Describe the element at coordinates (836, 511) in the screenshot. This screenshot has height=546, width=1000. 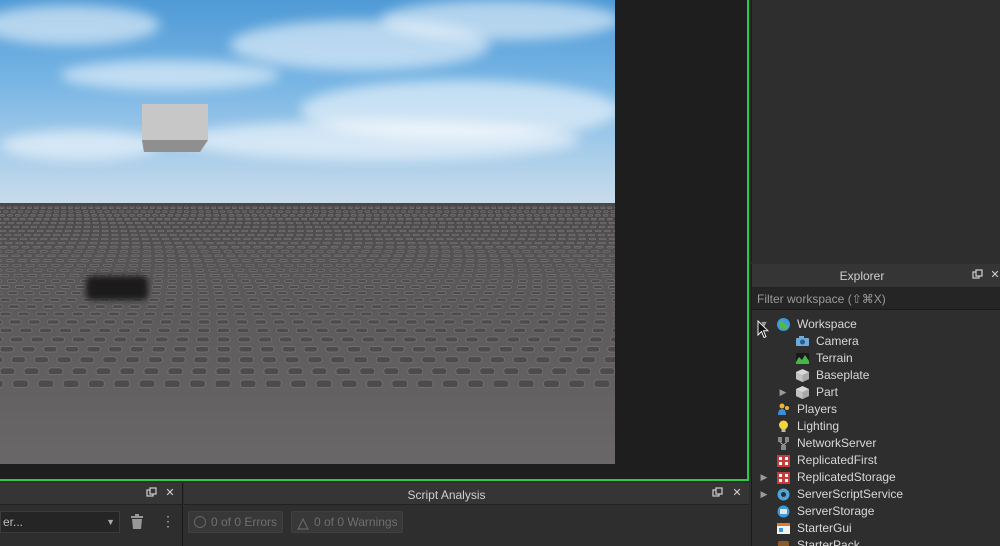
I see `explorer-item-label: ServerStorage` at that location.